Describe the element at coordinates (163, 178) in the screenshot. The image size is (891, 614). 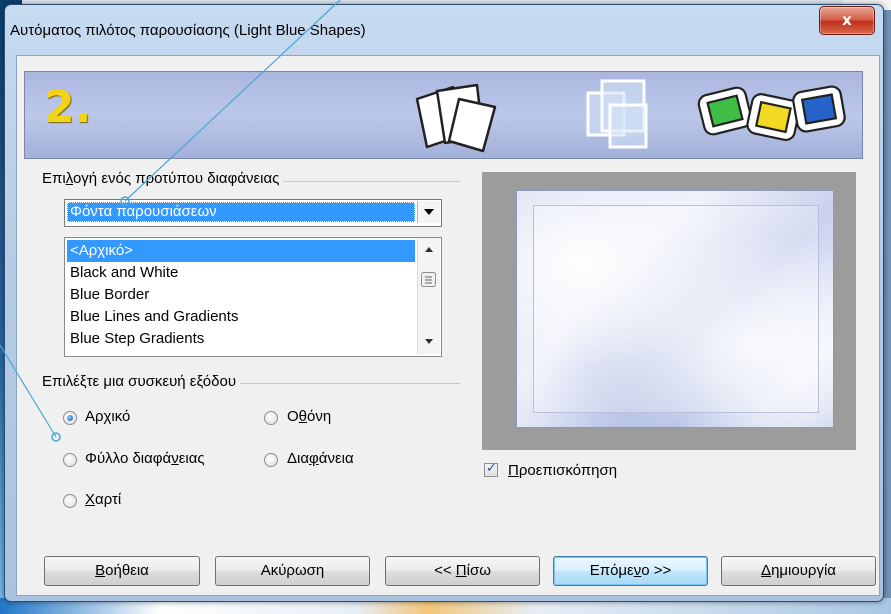
I see `template-group-label: Επιλογή ενός προτύπου διαφάνειας` at that location.